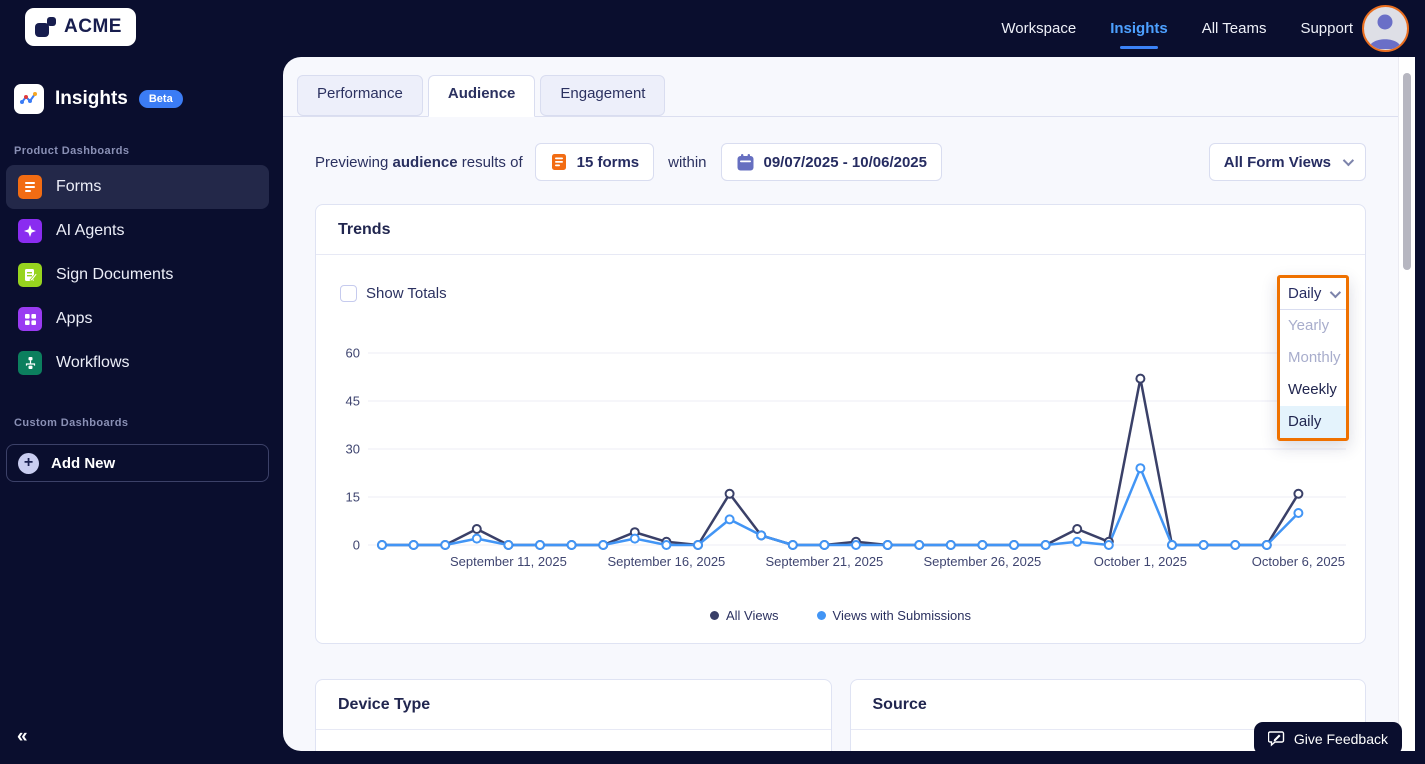 Image resolution: width=1425 pixels, height=764 pixels. I want to click on legend-item: Views with Submissions, so click(893, 615).